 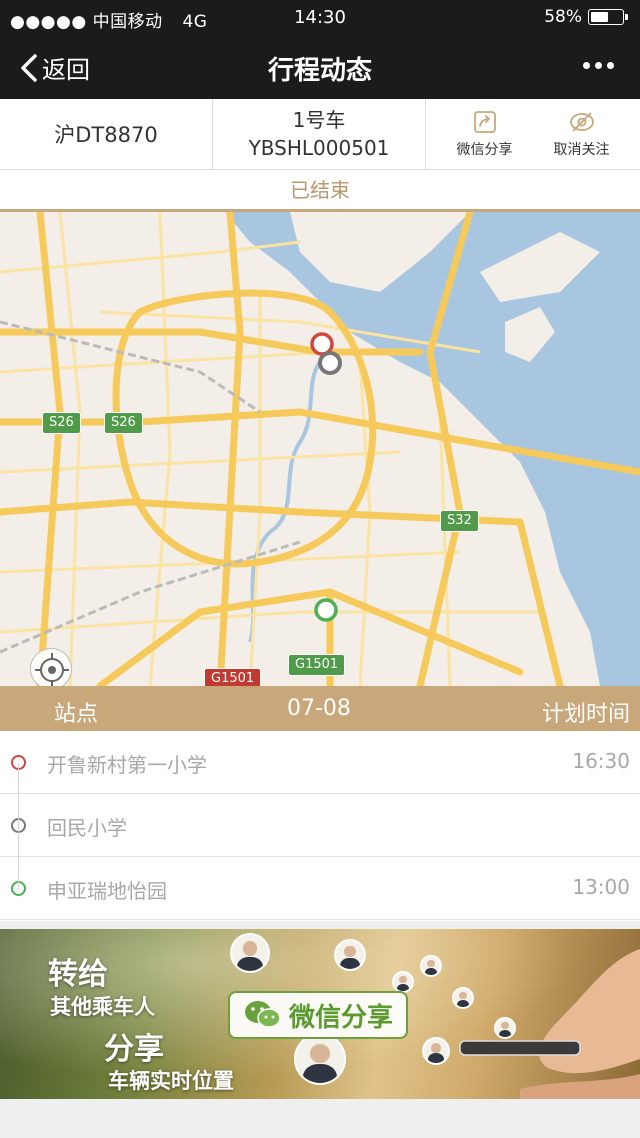 I want to click on hand-phone-image, so click(x=549, y=1024).